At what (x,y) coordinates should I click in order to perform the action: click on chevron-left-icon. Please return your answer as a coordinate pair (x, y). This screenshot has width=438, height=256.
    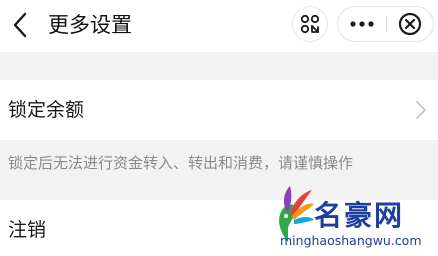
    Looking at the image, I should click on (20, 25).